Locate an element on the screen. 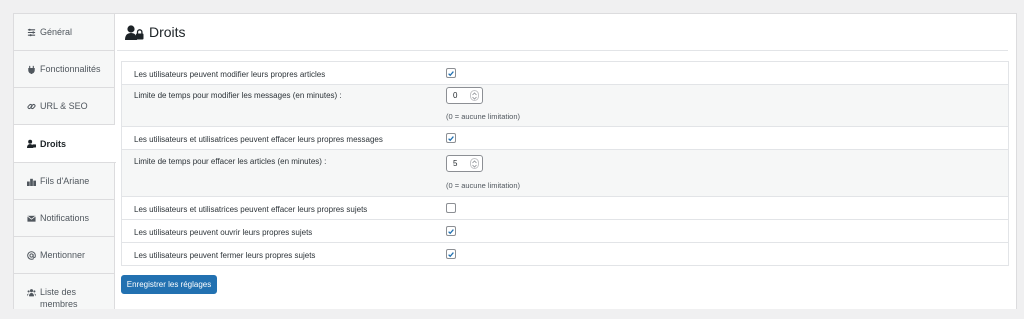 Image resolution: width=1024 pixels, height=319 pixels. sidebar-item-label: Liste des membres is located at coordinates (59, 298).